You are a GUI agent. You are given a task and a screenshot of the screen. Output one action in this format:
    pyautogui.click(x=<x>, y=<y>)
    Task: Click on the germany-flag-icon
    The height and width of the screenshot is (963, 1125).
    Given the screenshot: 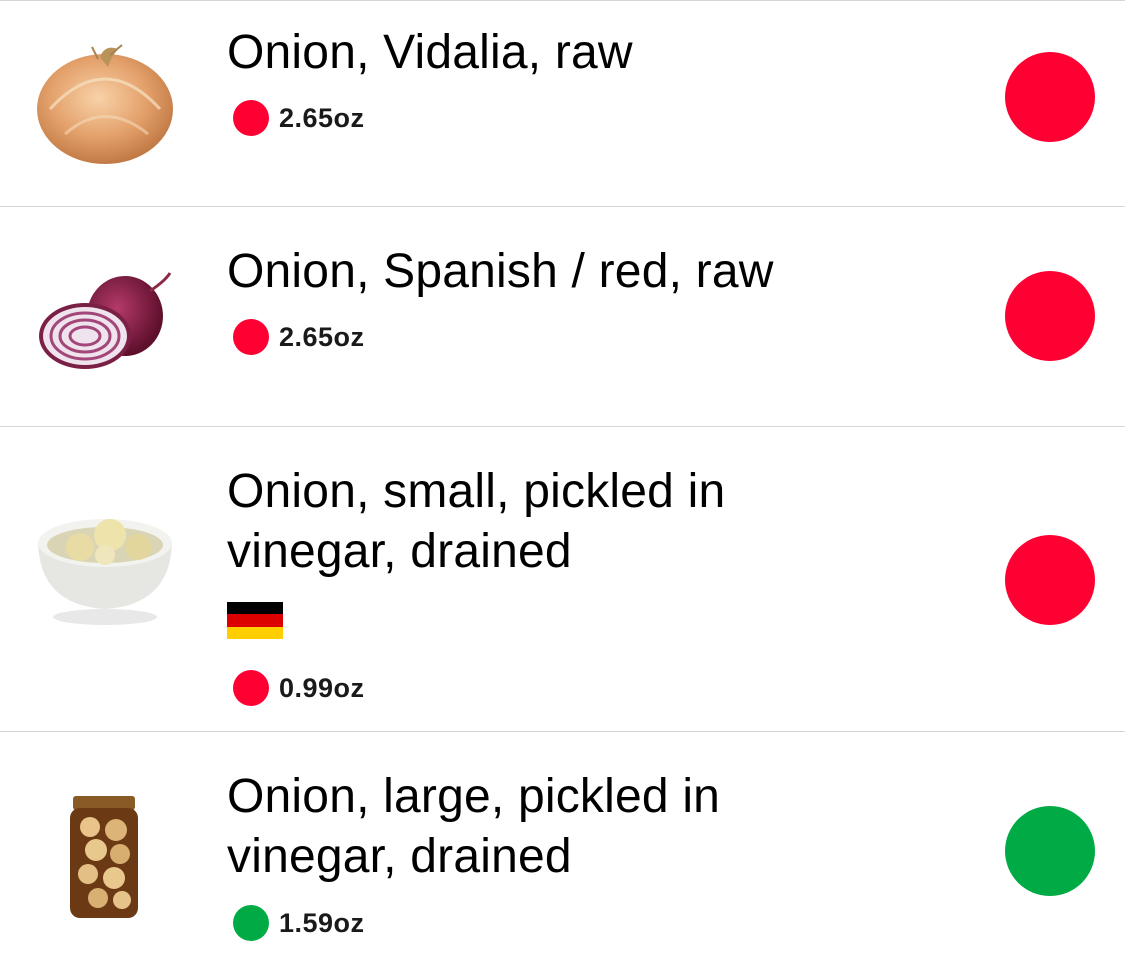 What is the action you would take?
    pyautogui.click(x=255, y=620)
    